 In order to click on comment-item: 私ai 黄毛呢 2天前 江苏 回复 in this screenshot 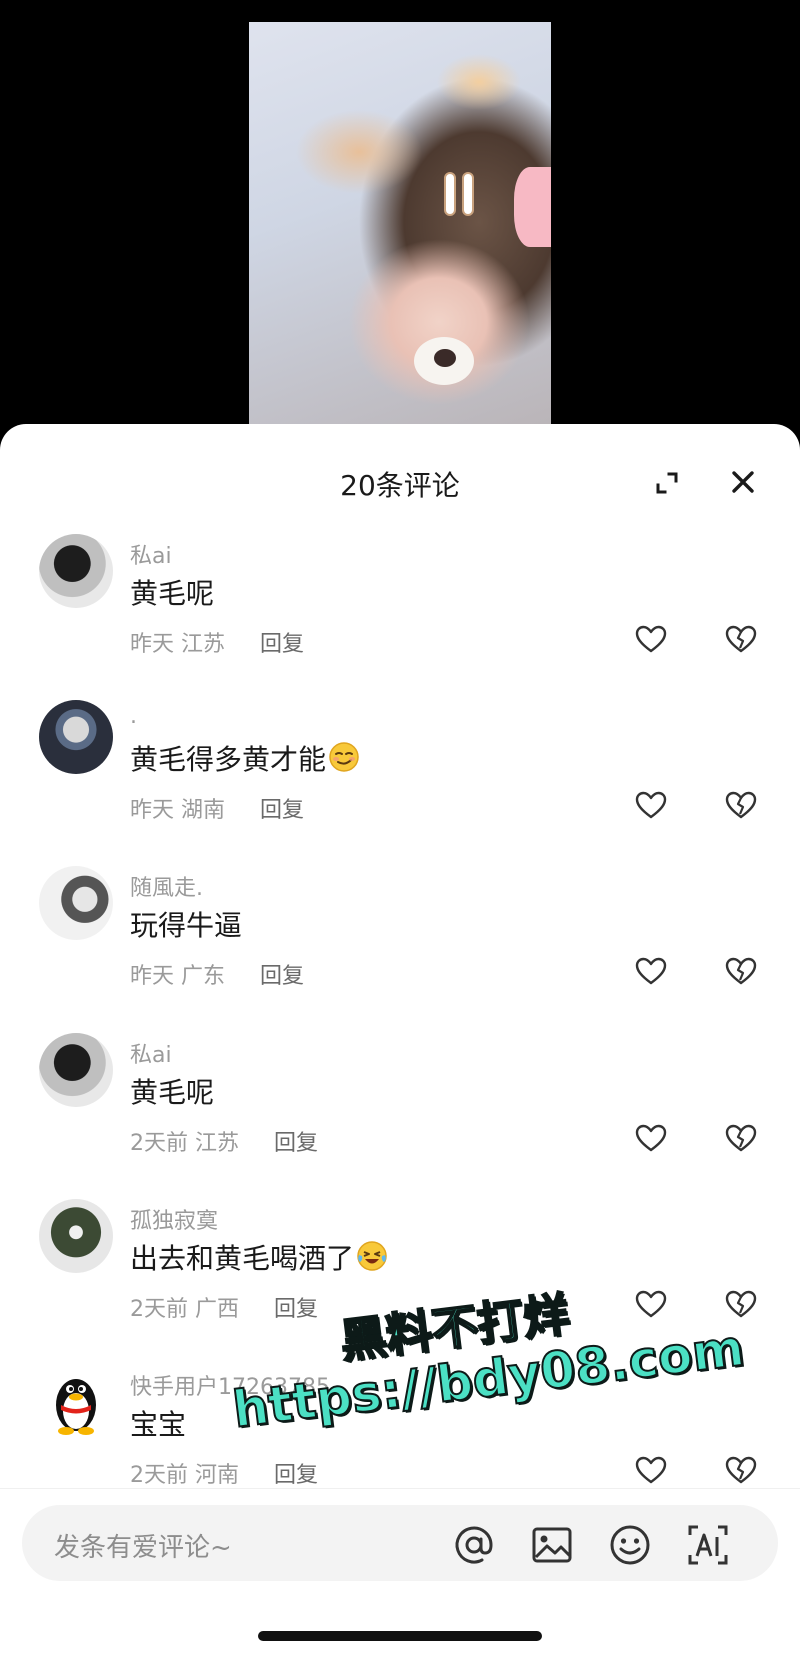, I will do `click(400, 1108)`.